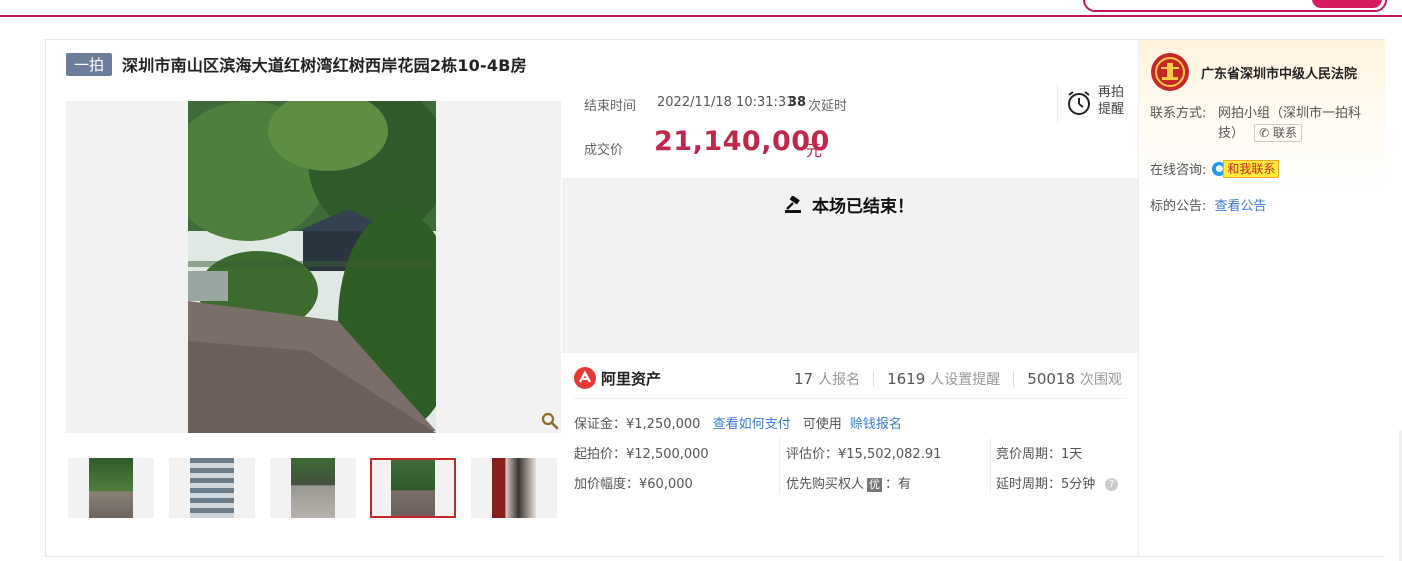 This screenshot has width=1402, height=561. I want to click on end-time-value: 2022/11/18 10:31:31, so click(726, 102).